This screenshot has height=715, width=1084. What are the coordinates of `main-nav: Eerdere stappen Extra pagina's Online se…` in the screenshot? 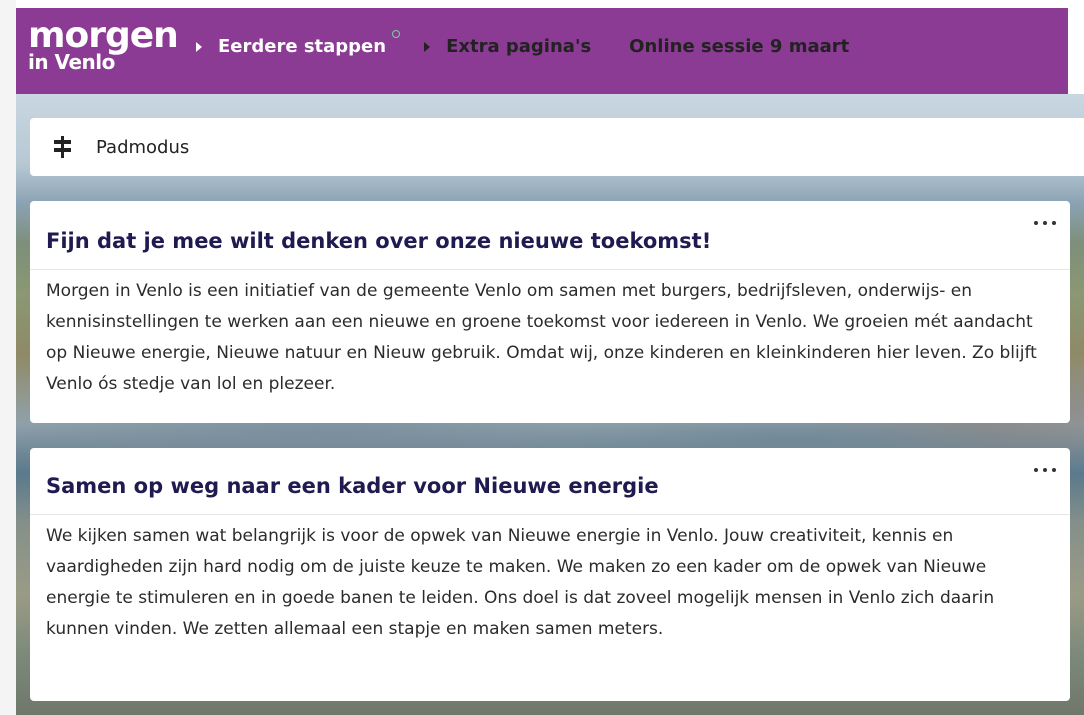 It's located at (541, 43).